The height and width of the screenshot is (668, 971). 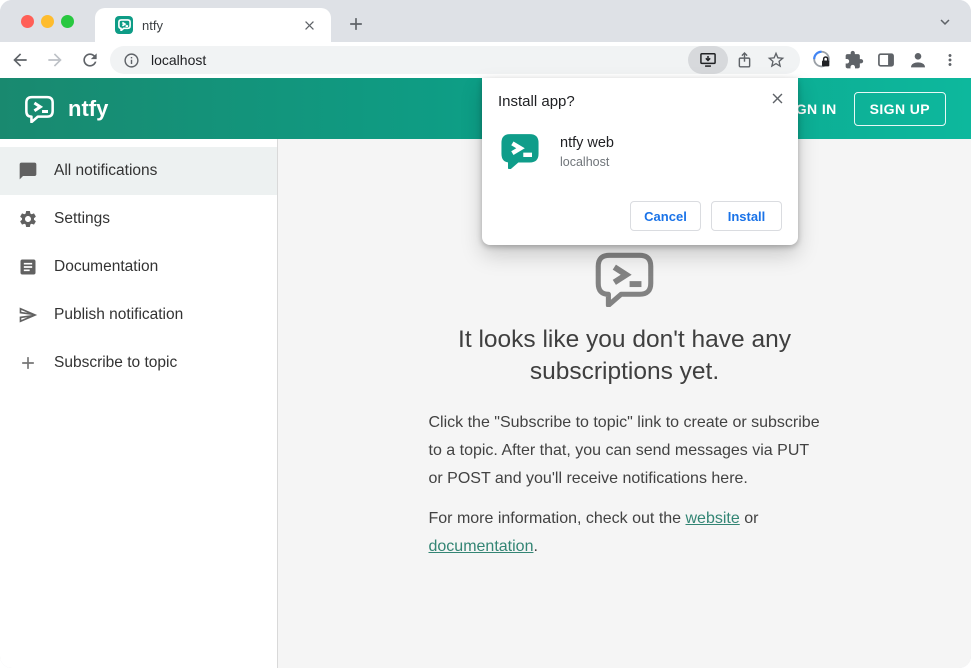 I want to click on browser-menu-button, so click(x=950, y=60).